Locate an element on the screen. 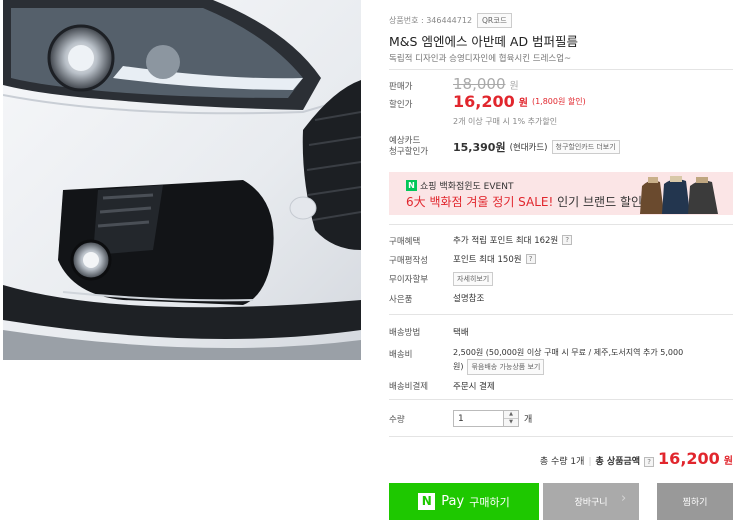  banner-header: N 쇼핑 백화점윈도 EVENT is located at coordinates (459, 185).